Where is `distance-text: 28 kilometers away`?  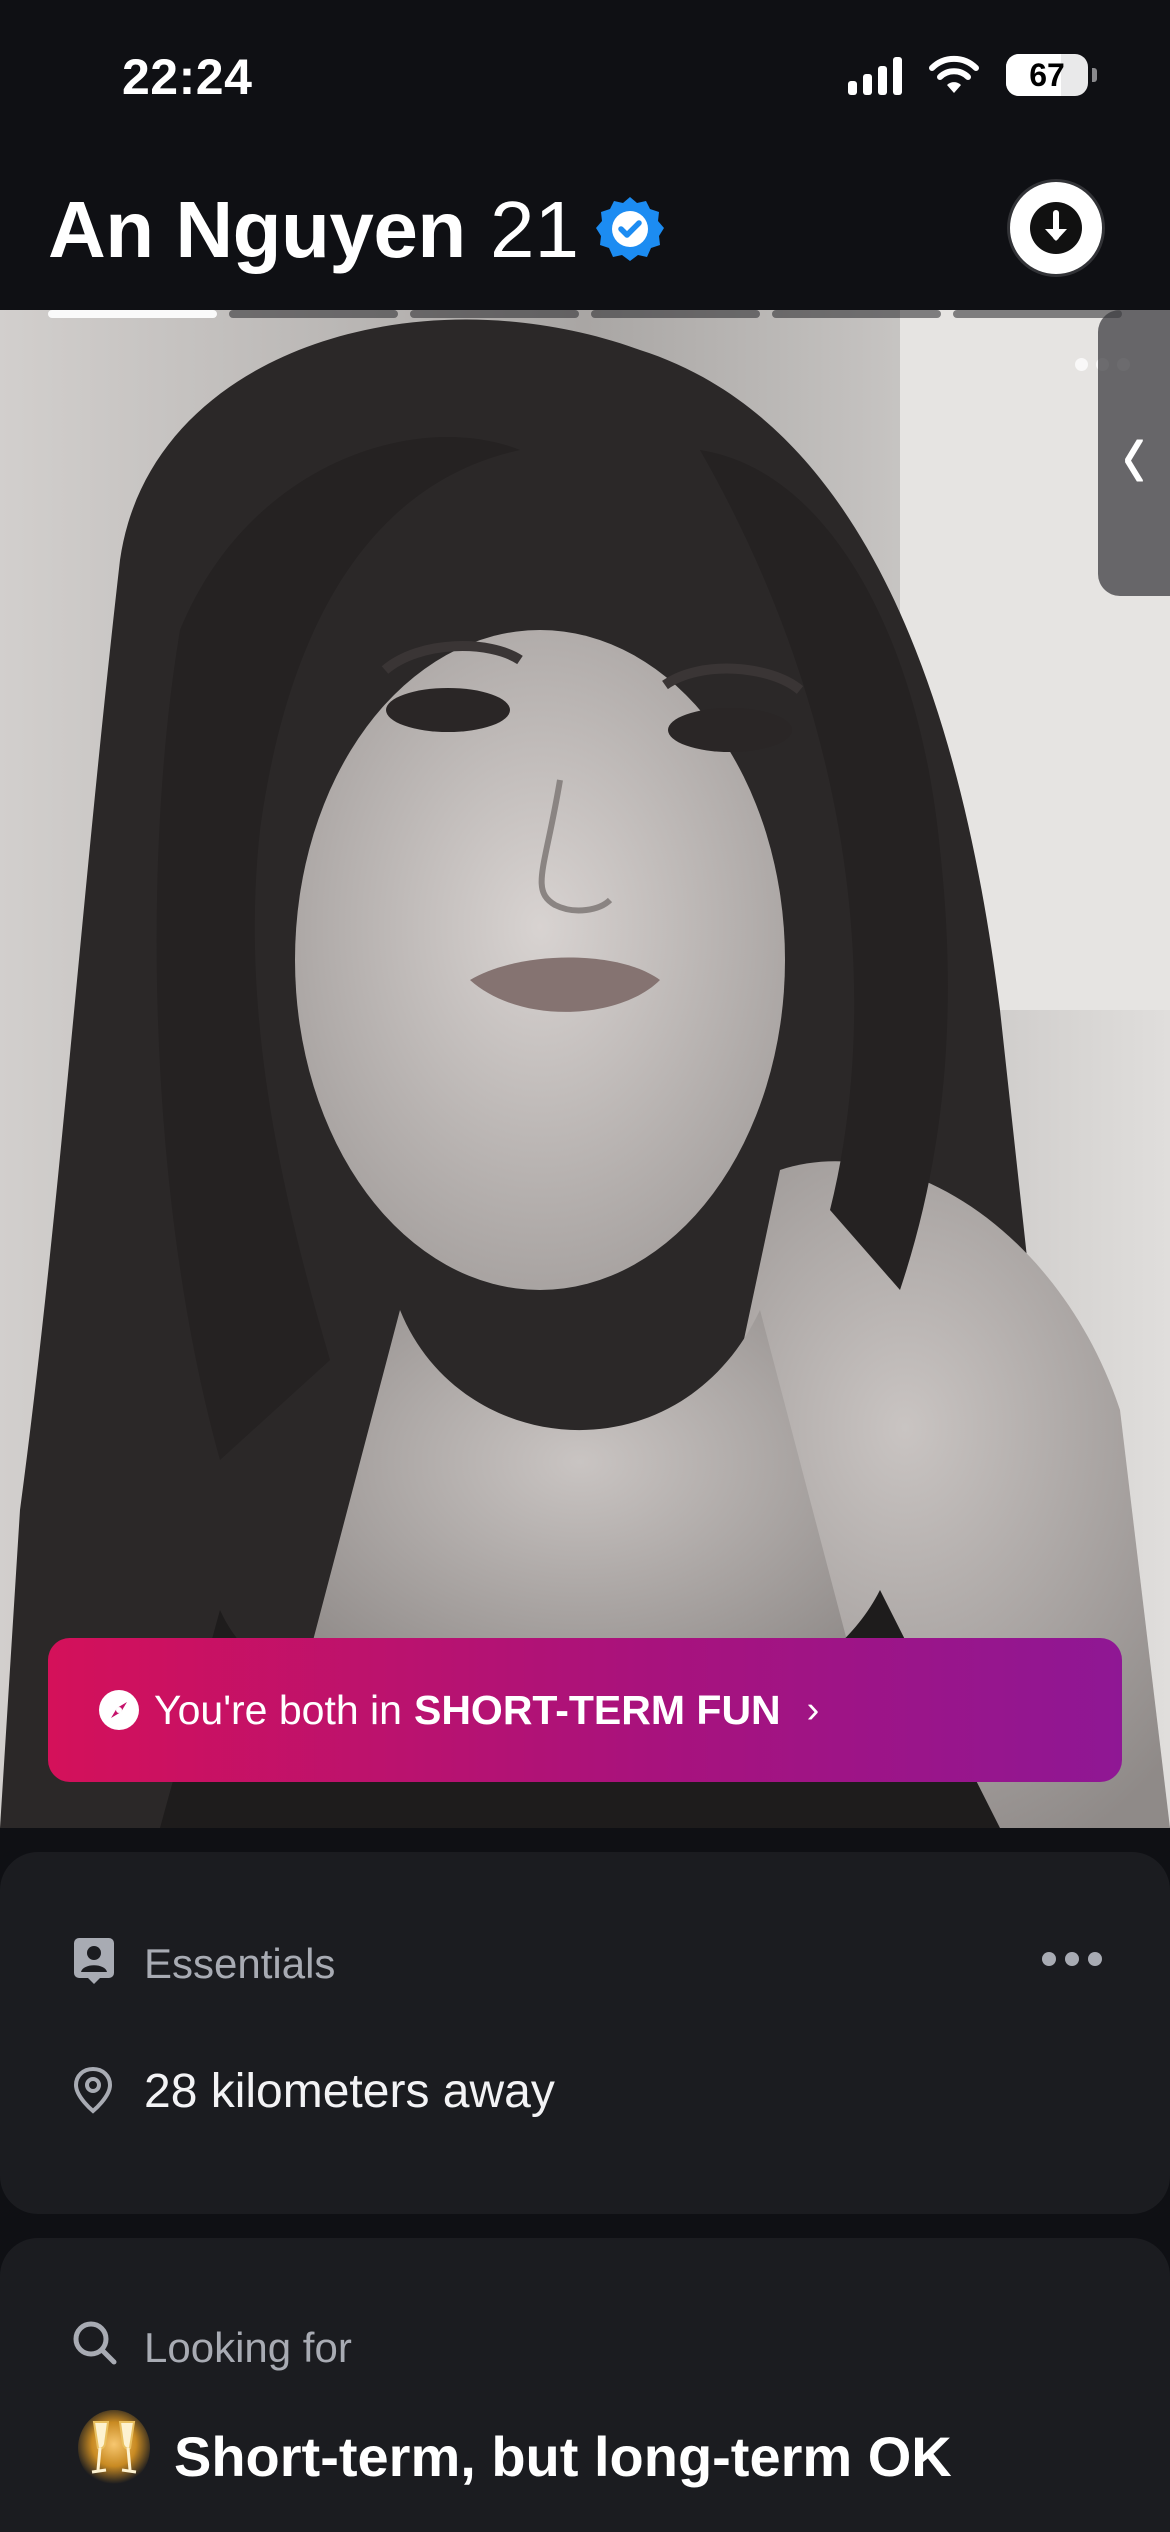
distance-text: 28 kilometers away is located at coordinates (349, 2091).